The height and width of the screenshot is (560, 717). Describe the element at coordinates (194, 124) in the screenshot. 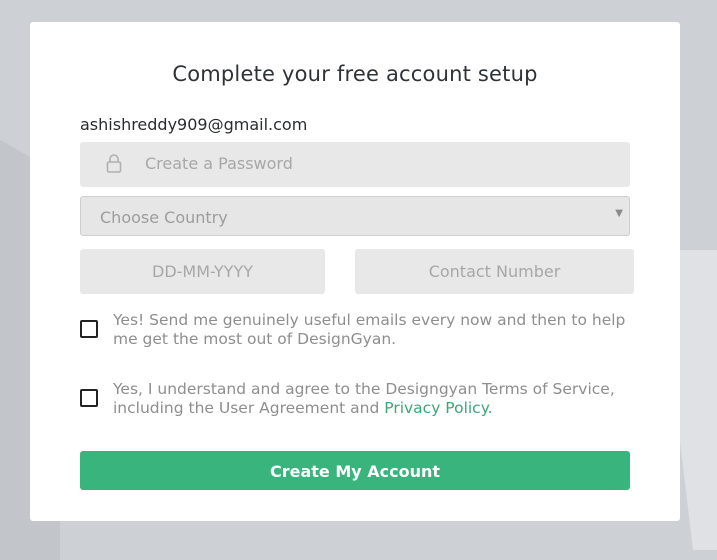

I see `user-email: ashishreddy909@gmail.com` at that location.